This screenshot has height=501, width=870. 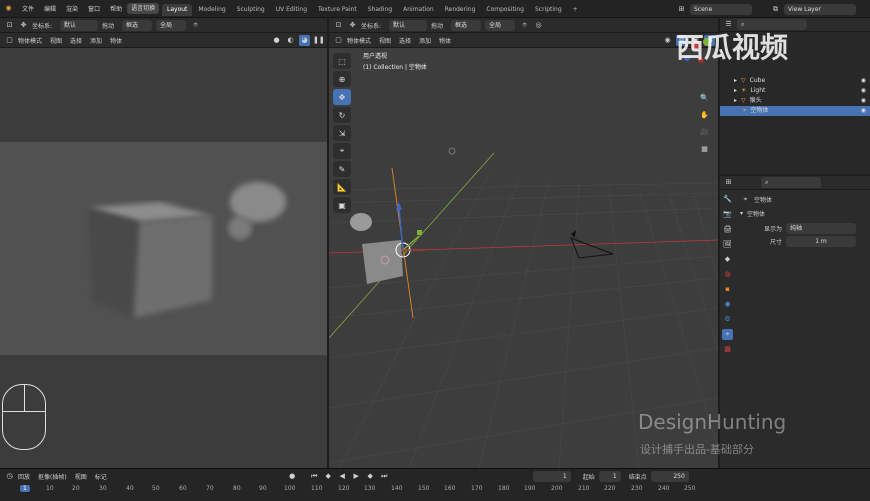 What do you see at coordinates (548, 10) in the screenshot?
I see `tab-scripting: Scripting` at bounding box center [548, 10].